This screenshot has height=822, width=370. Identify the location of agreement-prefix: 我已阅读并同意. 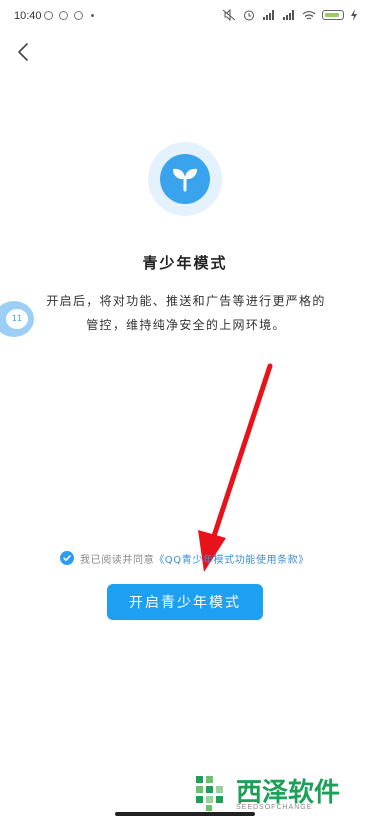
(117, 560).